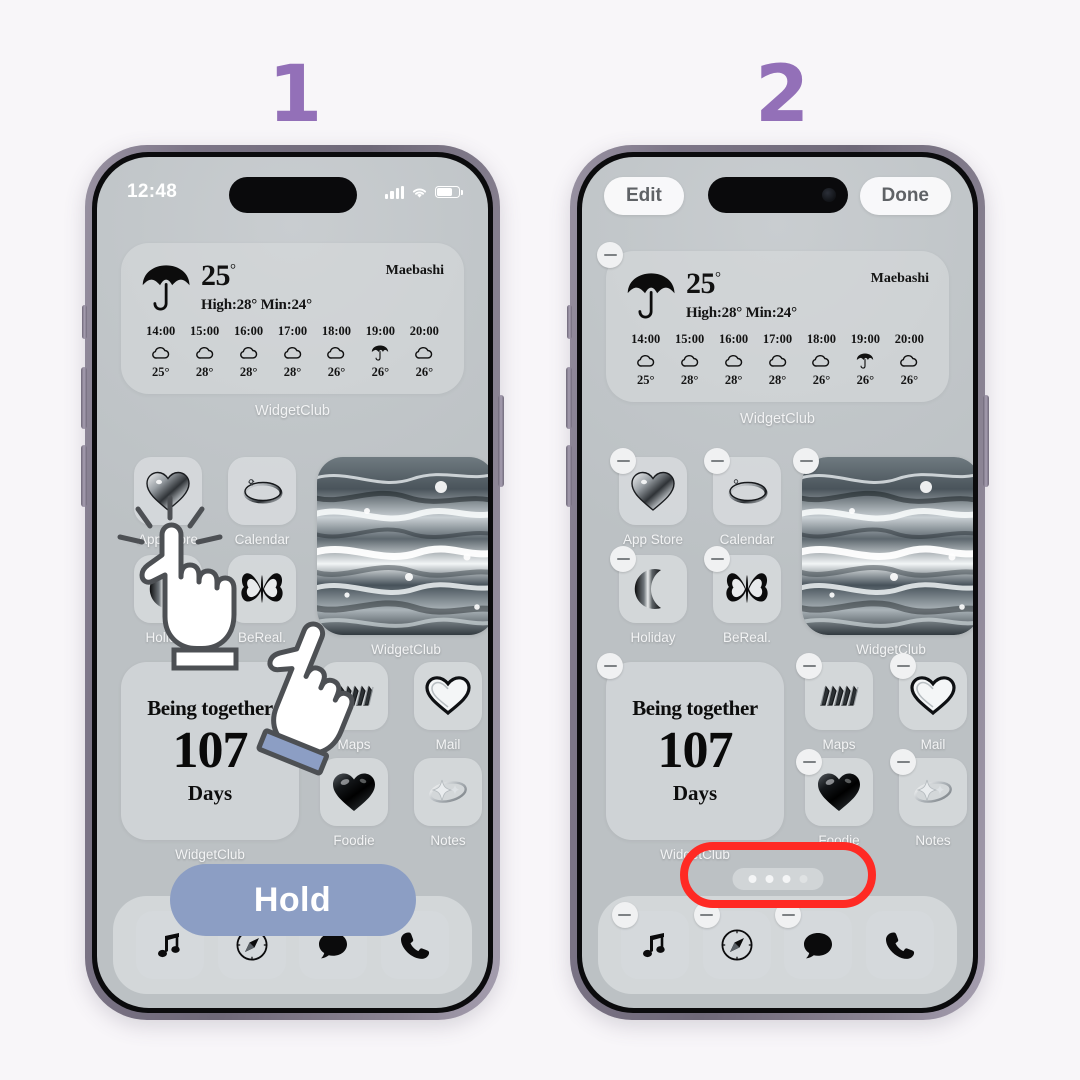 This screenshot has width=1080, height=1080. Describe the element at coordinates (814, 940) in the screenshot. I see `dock-messages` at that location.